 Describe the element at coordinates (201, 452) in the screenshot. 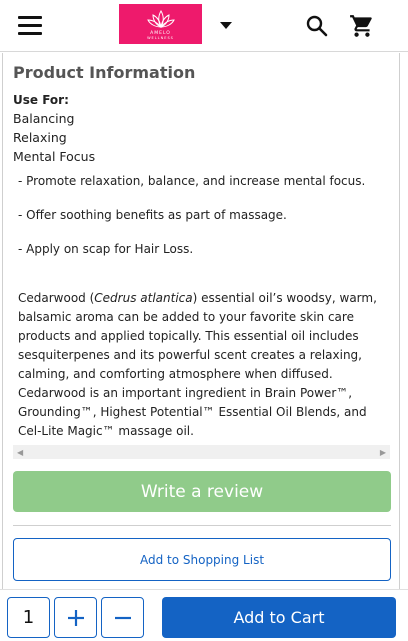

I see `horizontal-scrollbar: ◀ ▶` at that location.